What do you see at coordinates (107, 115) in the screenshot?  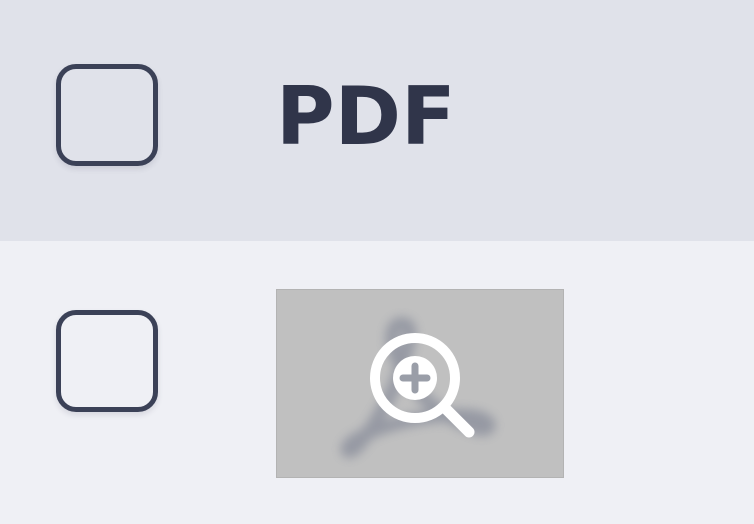 I see `select-all-checkbox` at bounding box center [107, 115].